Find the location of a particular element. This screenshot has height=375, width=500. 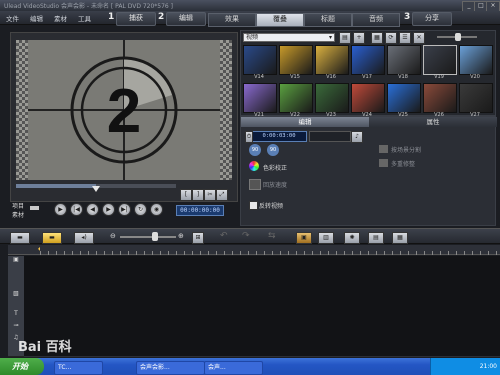

step-edit: 编辑 is located at coordinates (186, 19).